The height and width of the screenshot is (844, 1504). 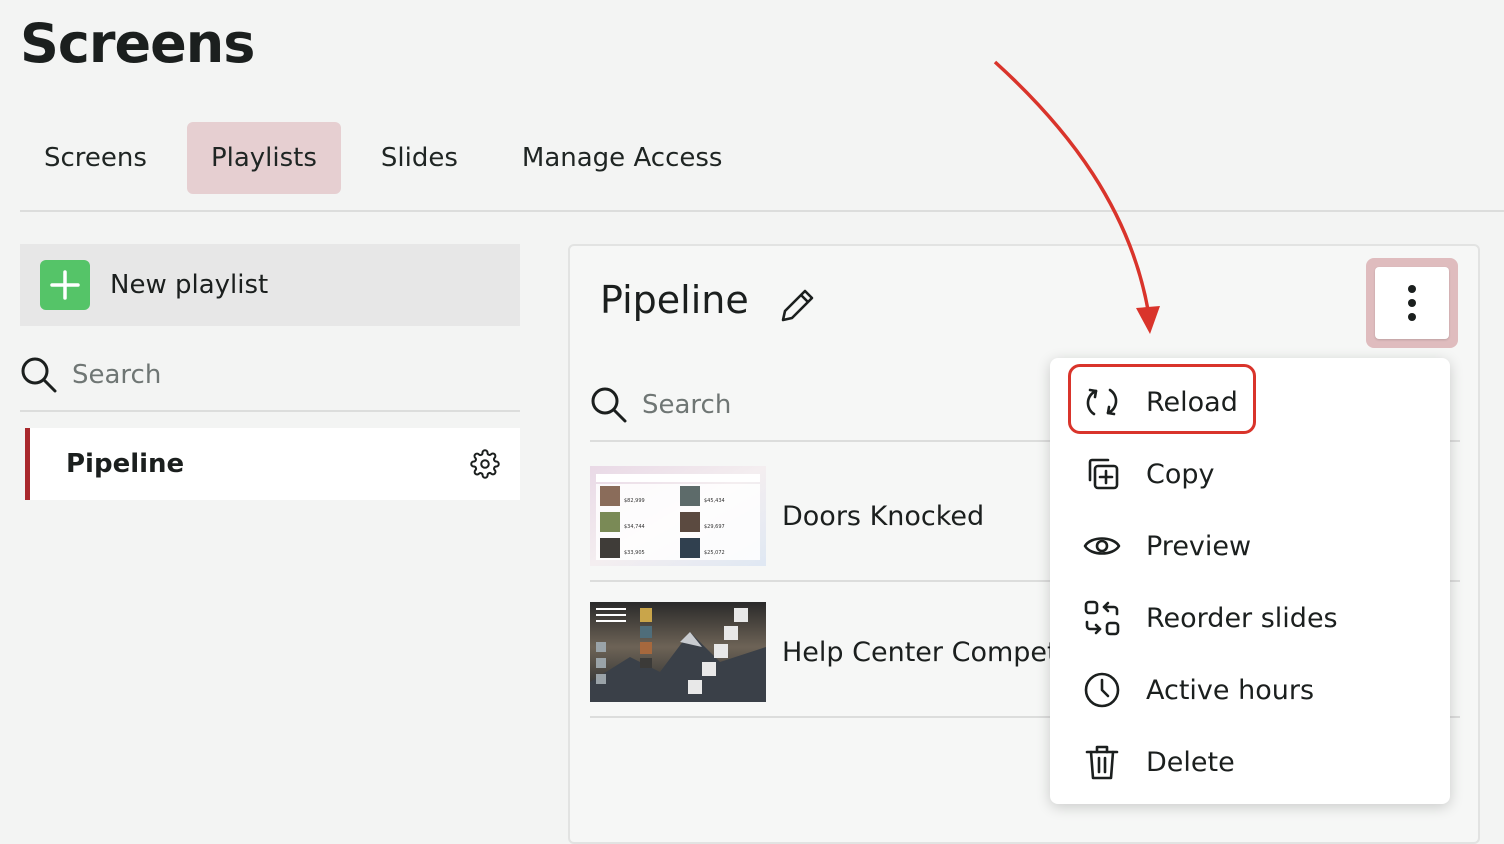 I want to click on copy-icon, so click(x=1103, y=474).